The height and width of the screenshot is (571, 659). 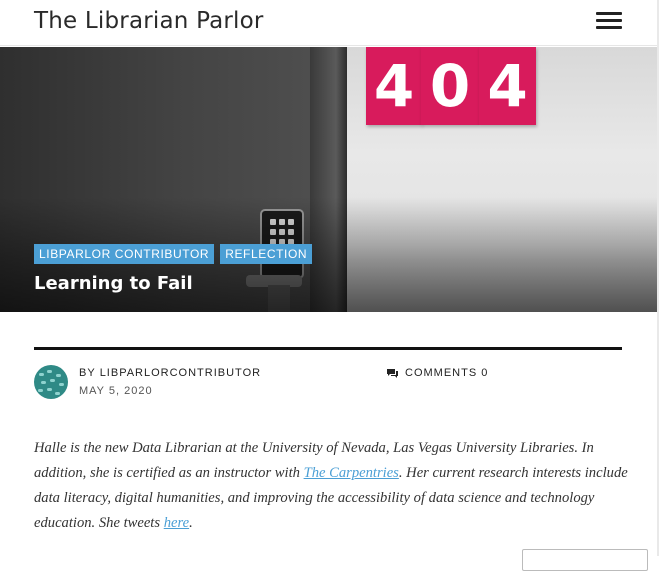 I want to click on sign-digit: 0, so click(x=450, y=86).